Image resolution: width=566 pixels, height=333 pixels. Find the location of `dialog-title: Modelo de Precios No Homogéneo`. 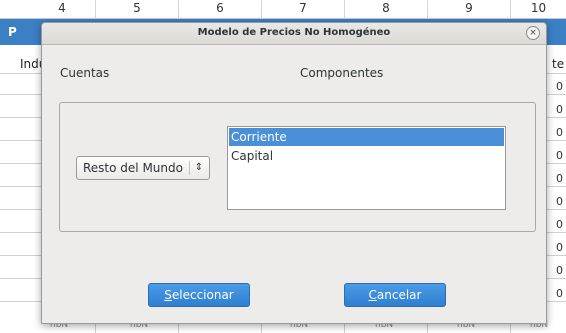

dialog-title: Modelo de Precios No Homogéneo is located at coordinates (294, 32).